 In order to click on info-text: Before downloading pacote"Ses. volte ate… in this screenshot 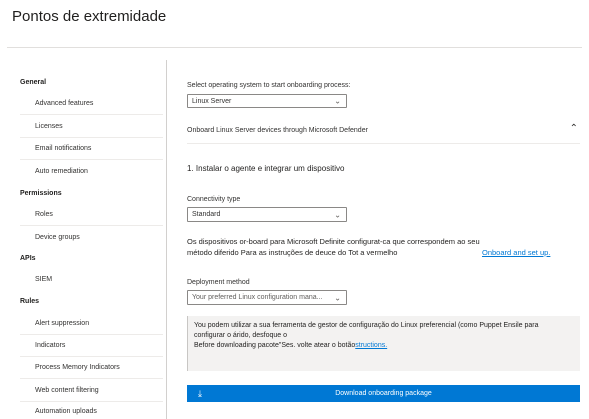, I will do `click(275, 345)`.